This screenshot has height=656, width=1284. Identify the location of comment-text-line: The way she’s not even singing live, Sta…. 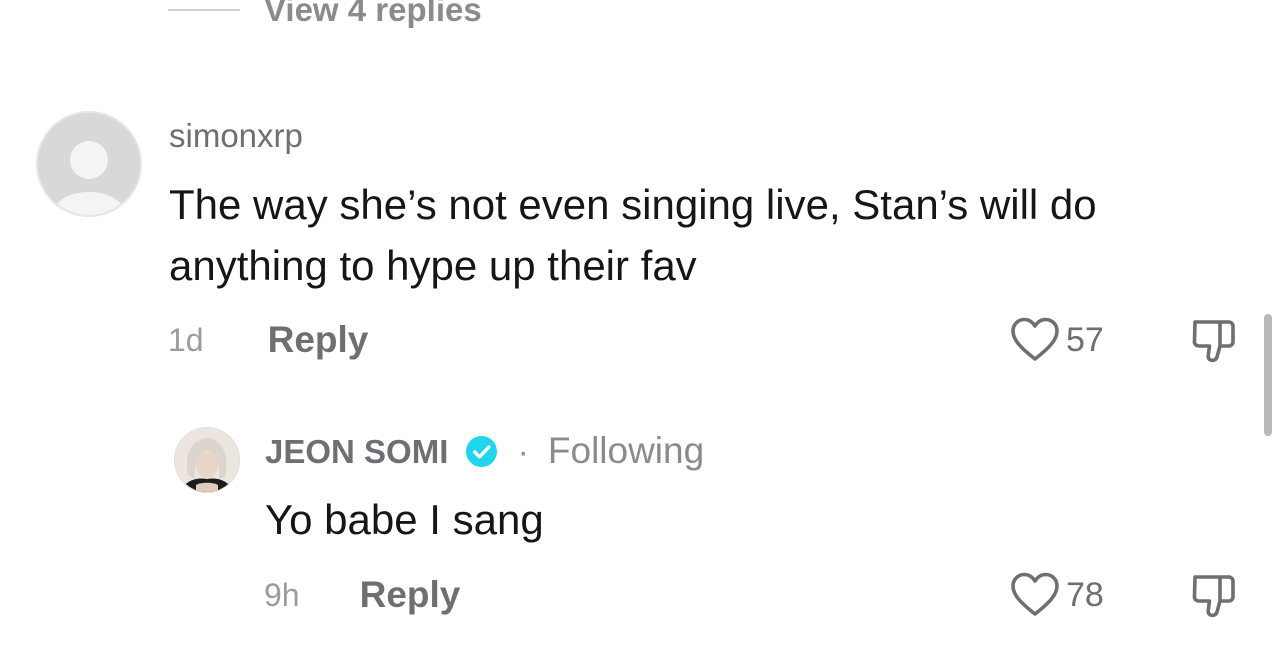
(633, 204).